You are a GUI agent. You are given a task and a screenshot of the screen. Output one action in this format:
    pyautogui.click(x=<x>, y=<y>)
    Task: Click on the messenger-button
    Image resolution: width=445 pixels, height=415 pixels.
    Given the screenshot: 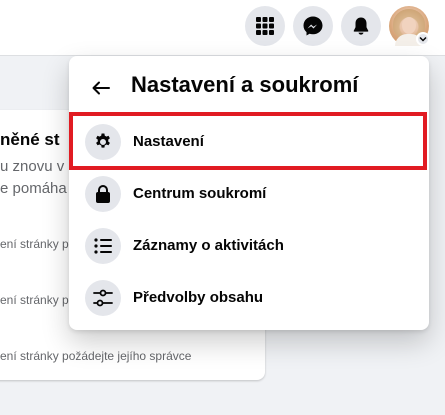 What is the action you would take?
    pyautogui.click(x=313, y=26)
    